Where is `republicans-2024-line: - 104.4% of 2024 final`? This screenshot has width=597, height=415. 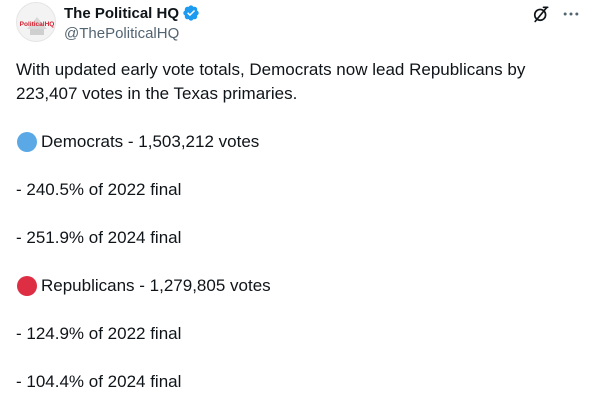
republicans-2024-line: - 104.4% of 2024 final is located at coordinates (98, 382).